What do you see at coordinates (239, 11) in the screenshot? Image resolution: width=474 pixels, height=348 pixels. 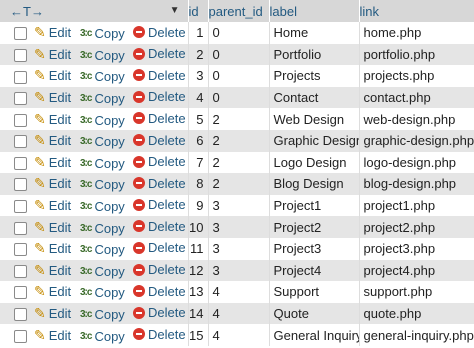 I see `column-header-parent-id: parent_id` at bounding box center [239, 11].